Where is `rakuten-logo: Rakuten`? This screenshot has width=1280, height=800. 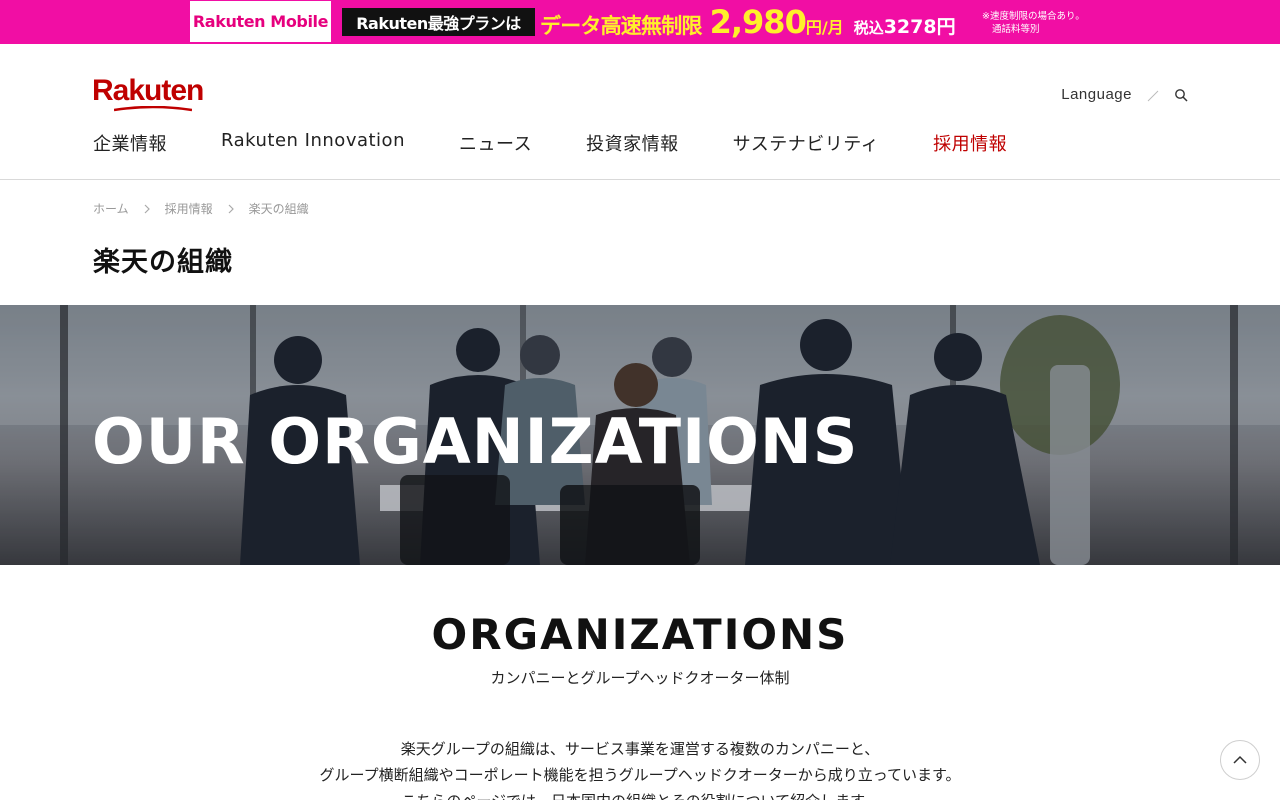 rakuten-logo: Rakuten is located at coordinates (148, 91).